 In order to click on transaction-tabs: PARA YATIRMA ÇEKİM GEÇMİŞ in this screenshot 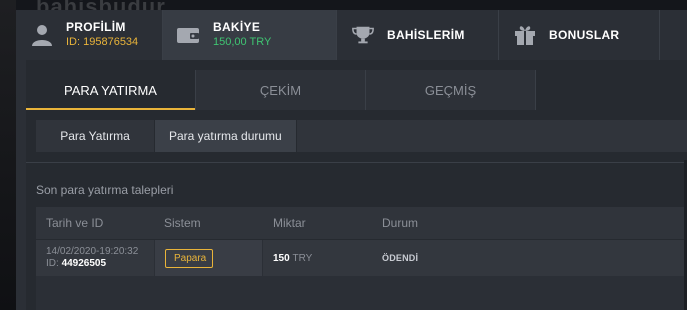, I will do `click(356, 90)`.